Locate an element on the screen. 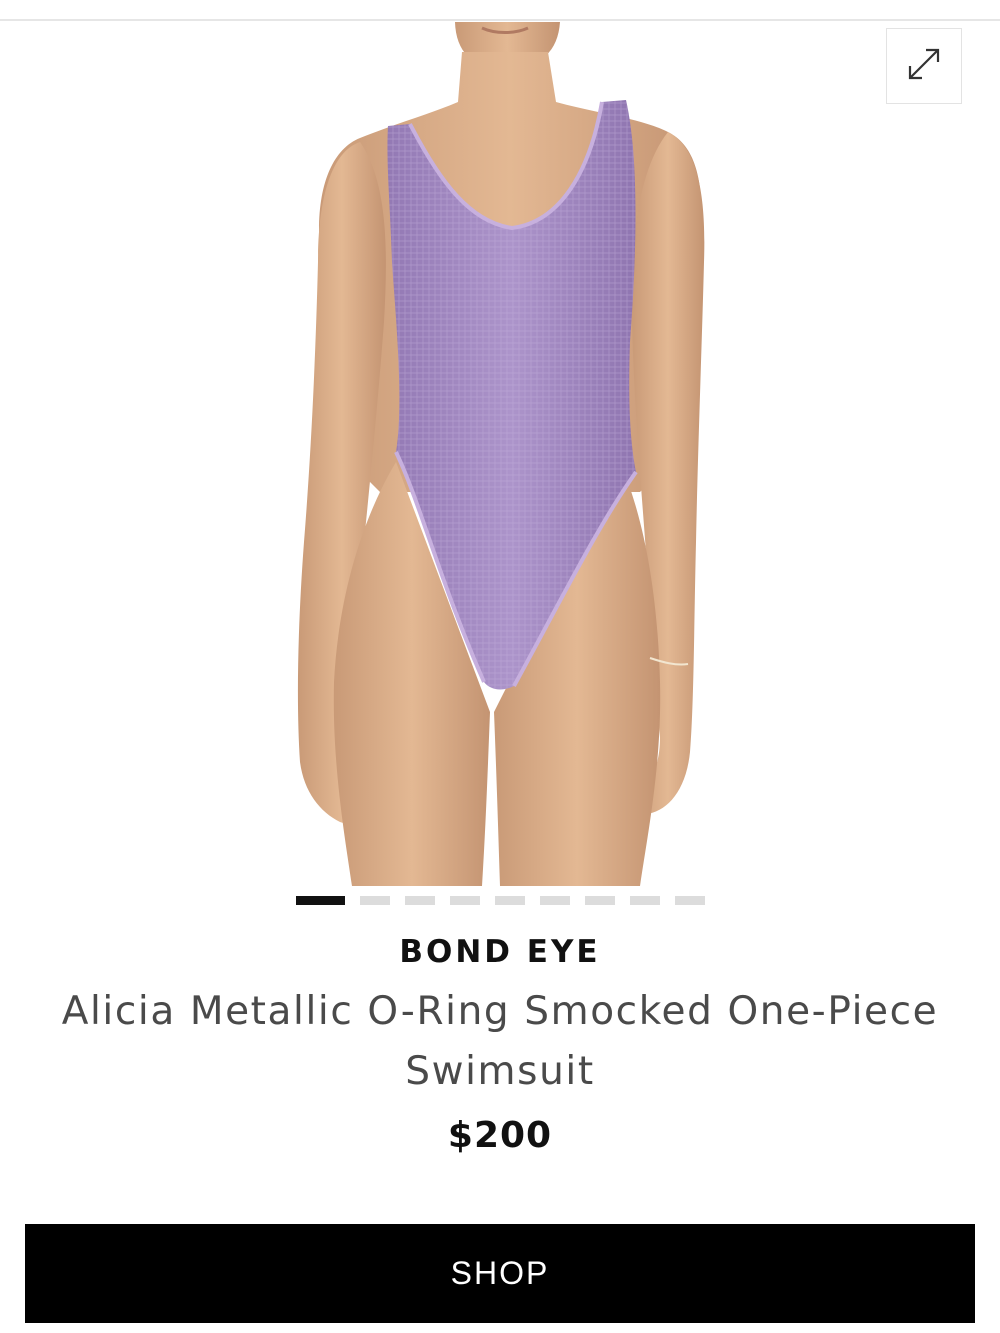 The width and height of the screenshot is (1000, 1333). shop-button: SHOP is located at coordinates (500, 1273).